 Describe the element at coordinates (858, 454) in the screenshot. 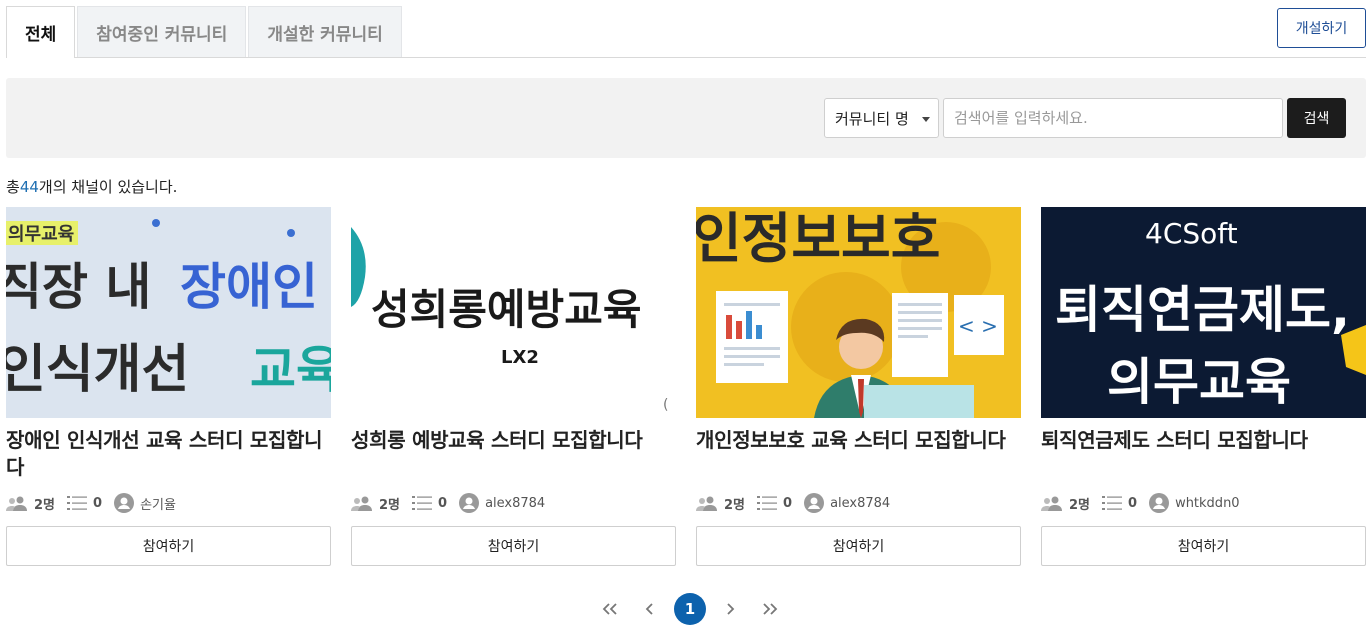

I see `card-title: 개인정보보호 교육 스터디 모집합니다` at that location.